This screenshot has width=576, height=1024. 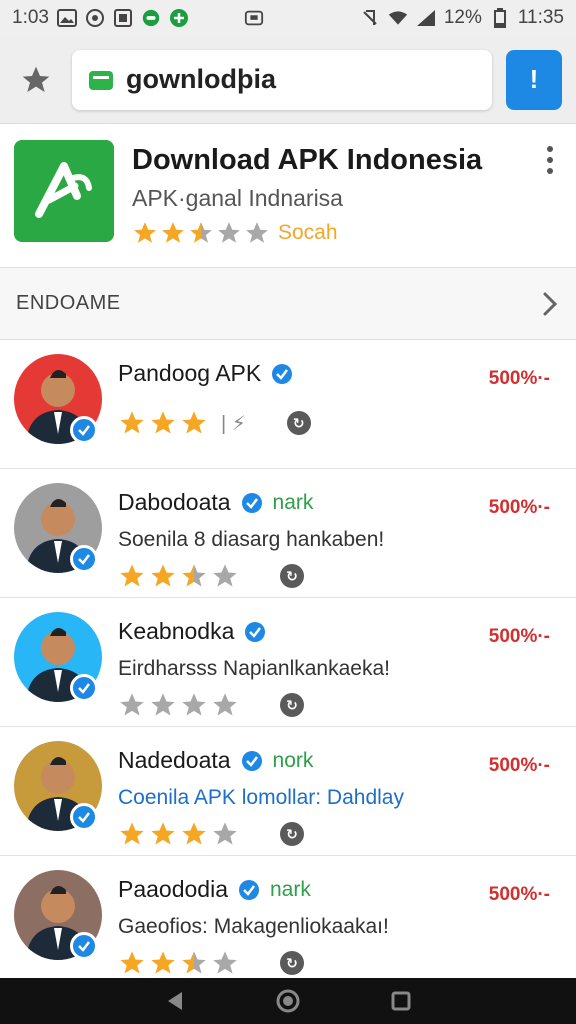 What do you see at coordinates (254, 668) in the screenshot?
I see `item-description: Eirdharsss Napianlkankaeka!` at bounding box center [254, 668].